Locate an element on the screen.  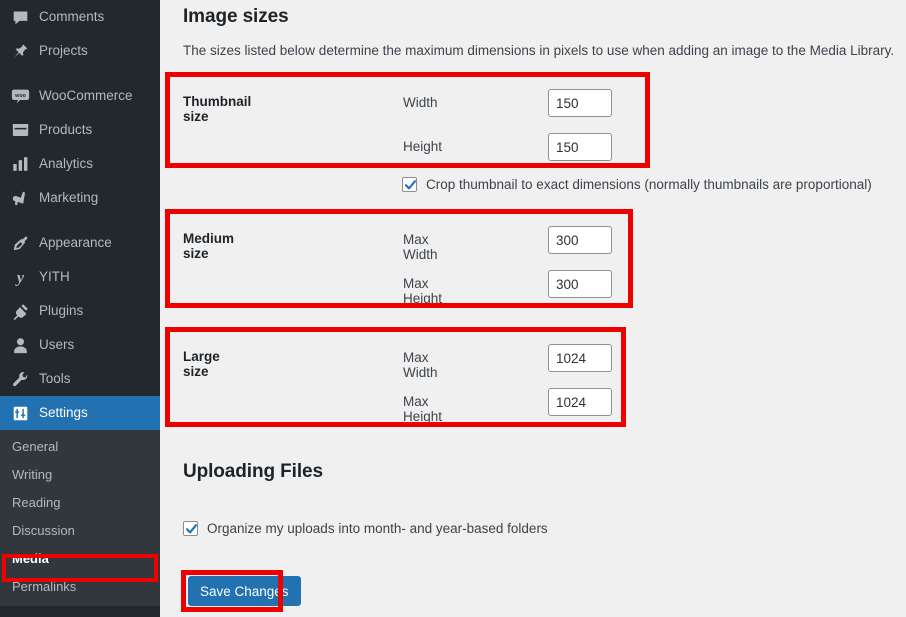
thumbnail-height-label: Height is located at coordinates (423, 146).